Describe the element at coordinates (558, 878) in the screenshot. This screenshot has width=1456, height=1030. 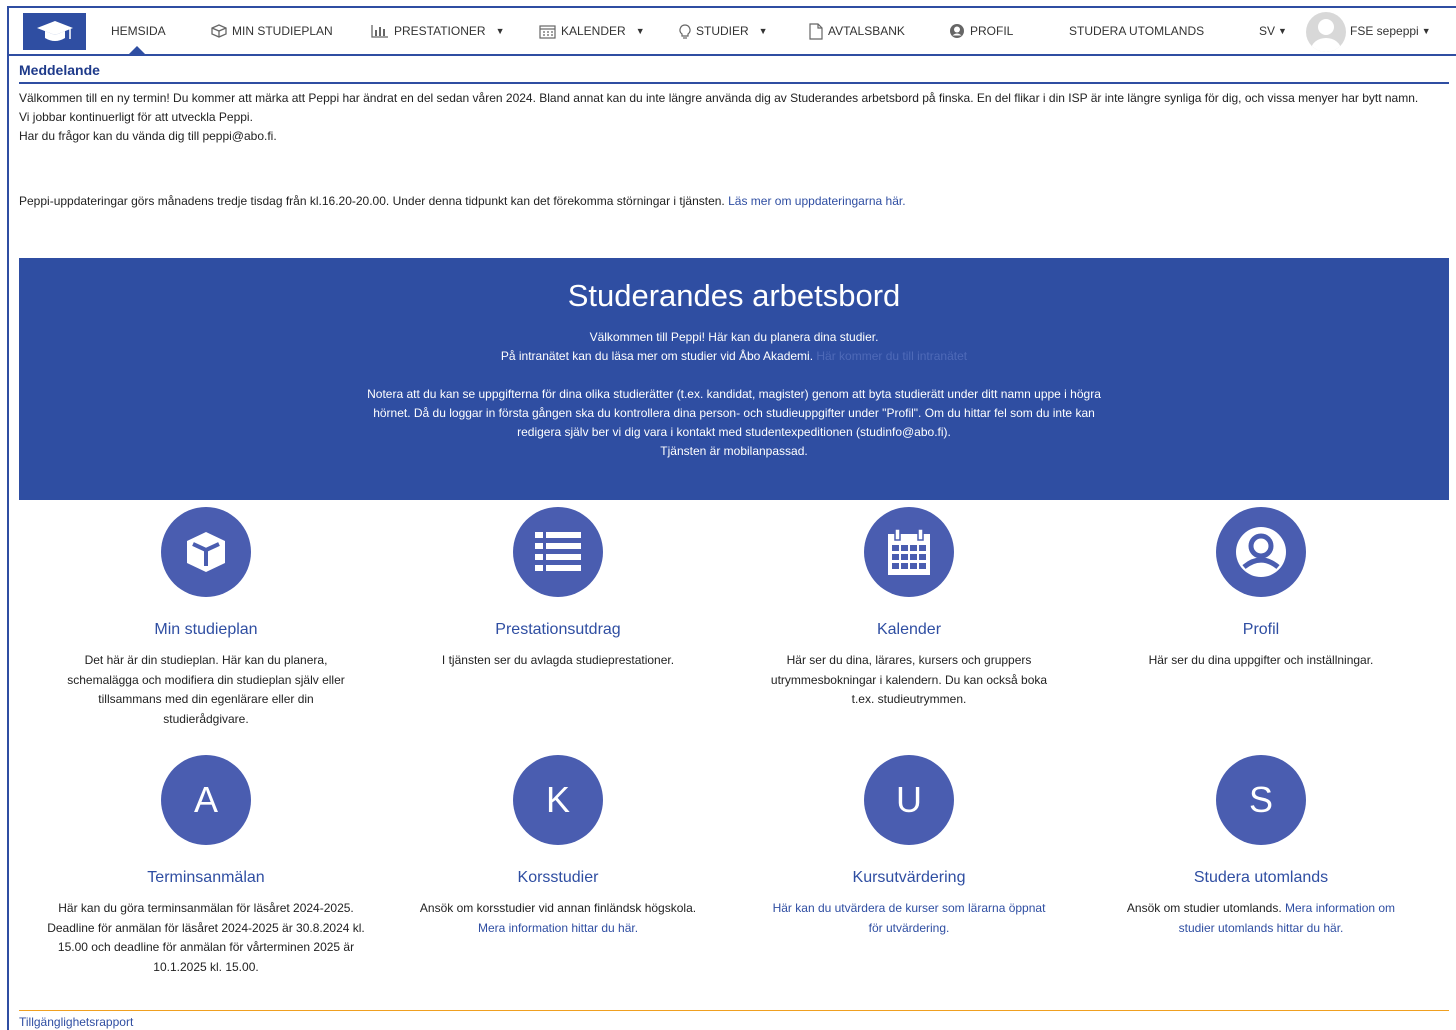
I see `tile-title: Korsstudier` at that location.